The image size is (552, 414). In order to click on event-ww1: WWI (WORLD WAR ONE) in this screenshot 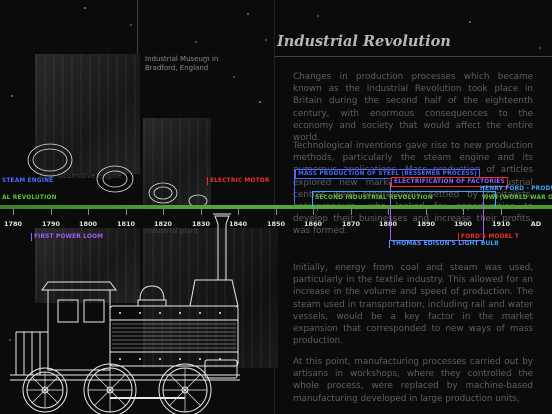, I will do `click(516, 198)`.